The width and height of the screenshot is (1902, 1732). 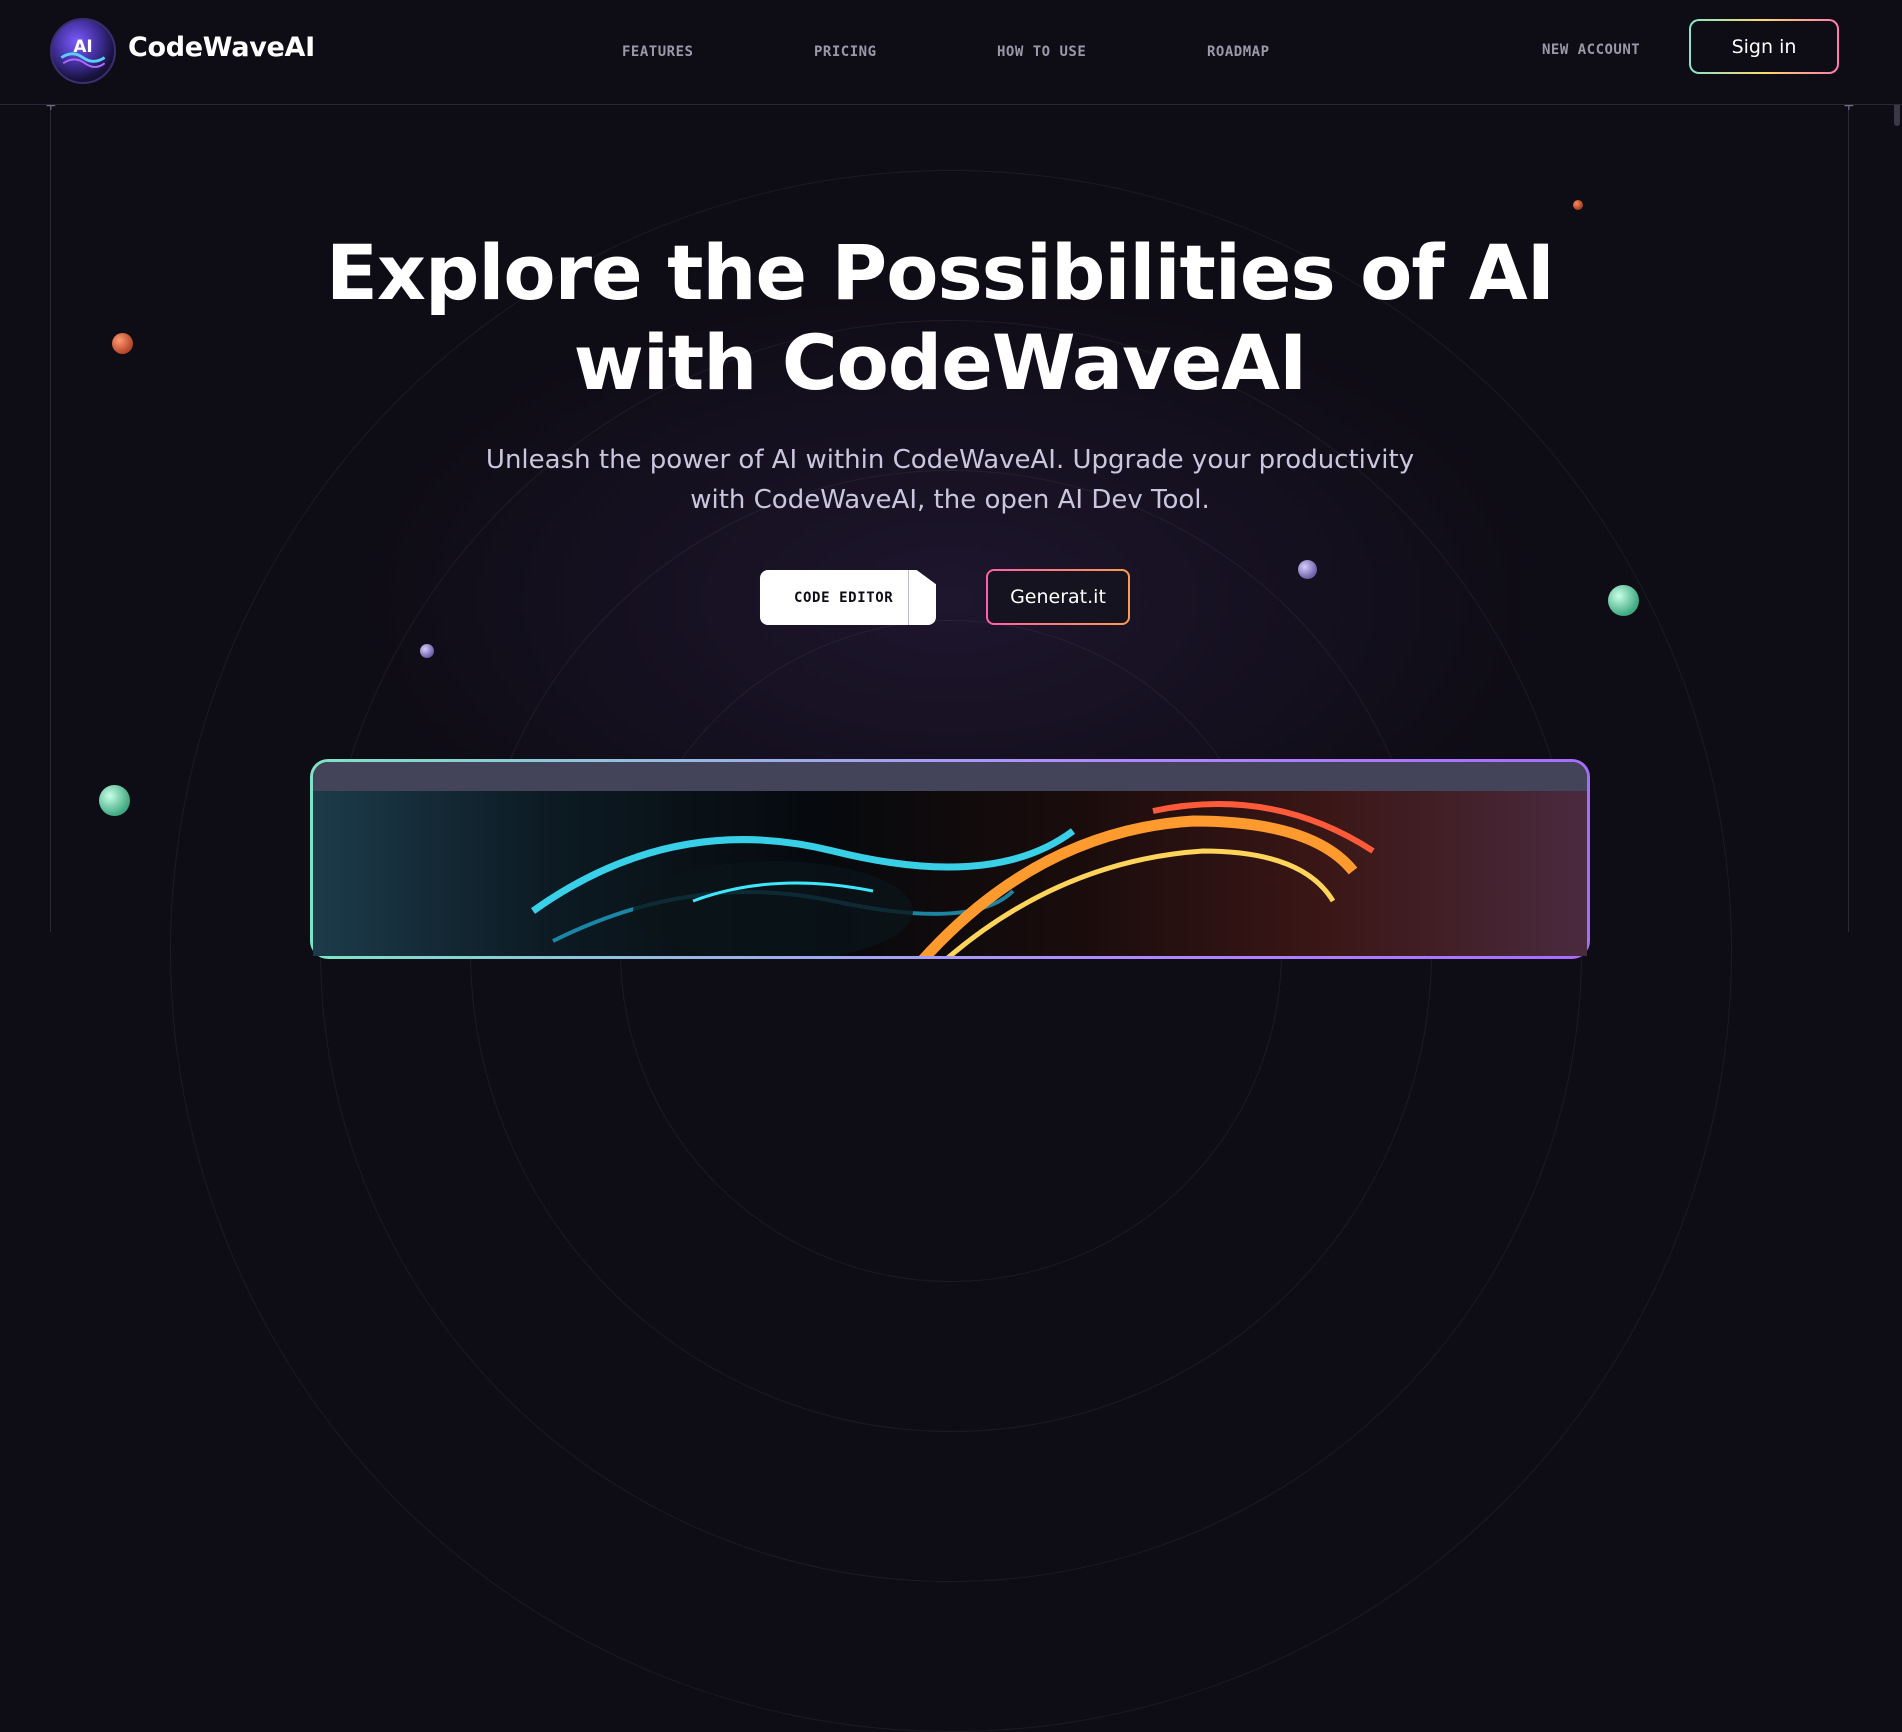 What do you see at coordinates (1896, 466) in the screenshot?
I see `page-scrollbar` at bounding box center [1896, 466].